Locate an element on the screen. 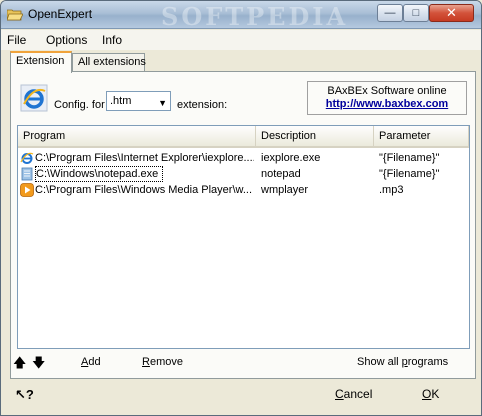 The width and height of the screenshot is (482, 416). extension-select: .htm ▼ is located at coordinates (138, 101).